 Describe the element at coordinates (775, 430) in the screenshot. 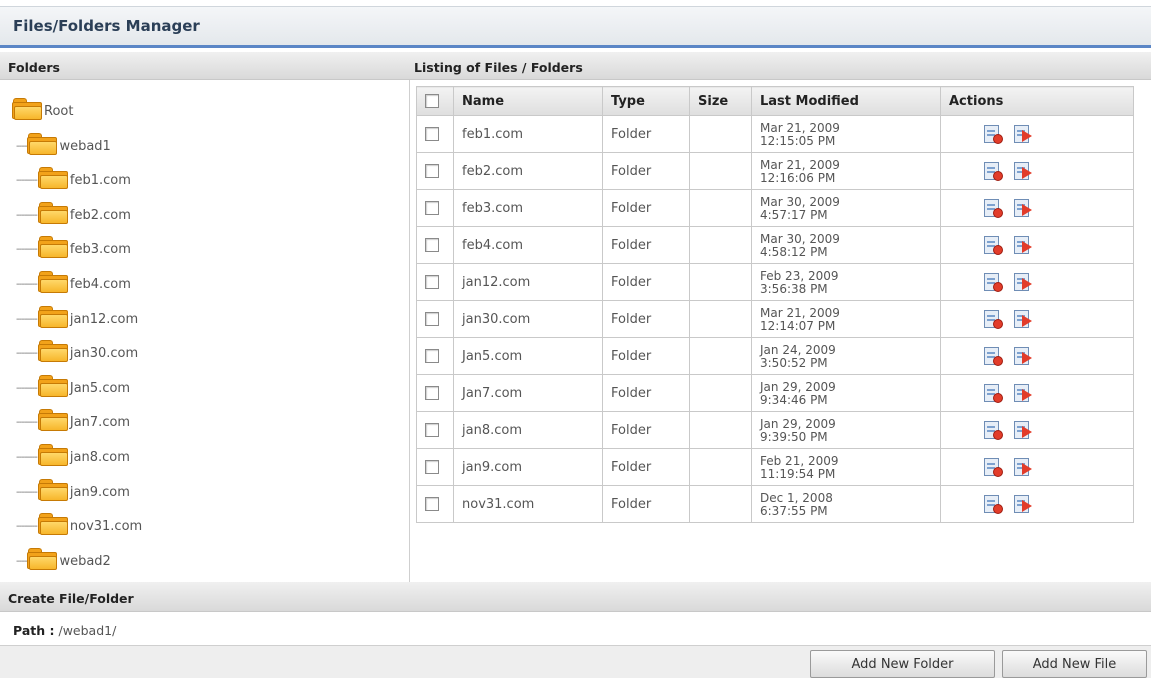

I see `table-row: jan8.com Folder Jan 29, 2009 9:39:50 PM` at that location.